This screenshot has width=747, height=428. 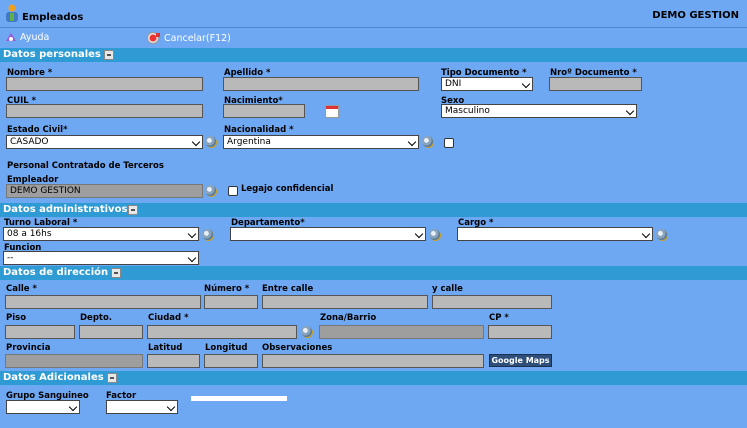 What do you see at coordinates (373, 378) in the screenshot?
I see `section-extra: Datos Adicionales` at bounding box center [373, 378].